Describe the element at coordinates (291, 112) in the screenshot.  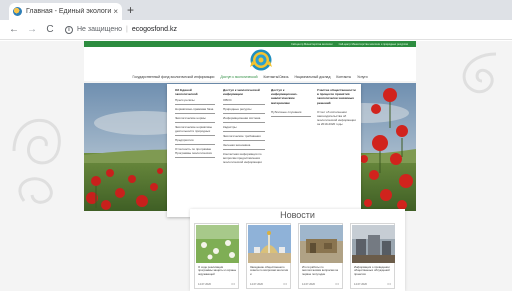
I see `menu-item: Публичные слушания` at that location.